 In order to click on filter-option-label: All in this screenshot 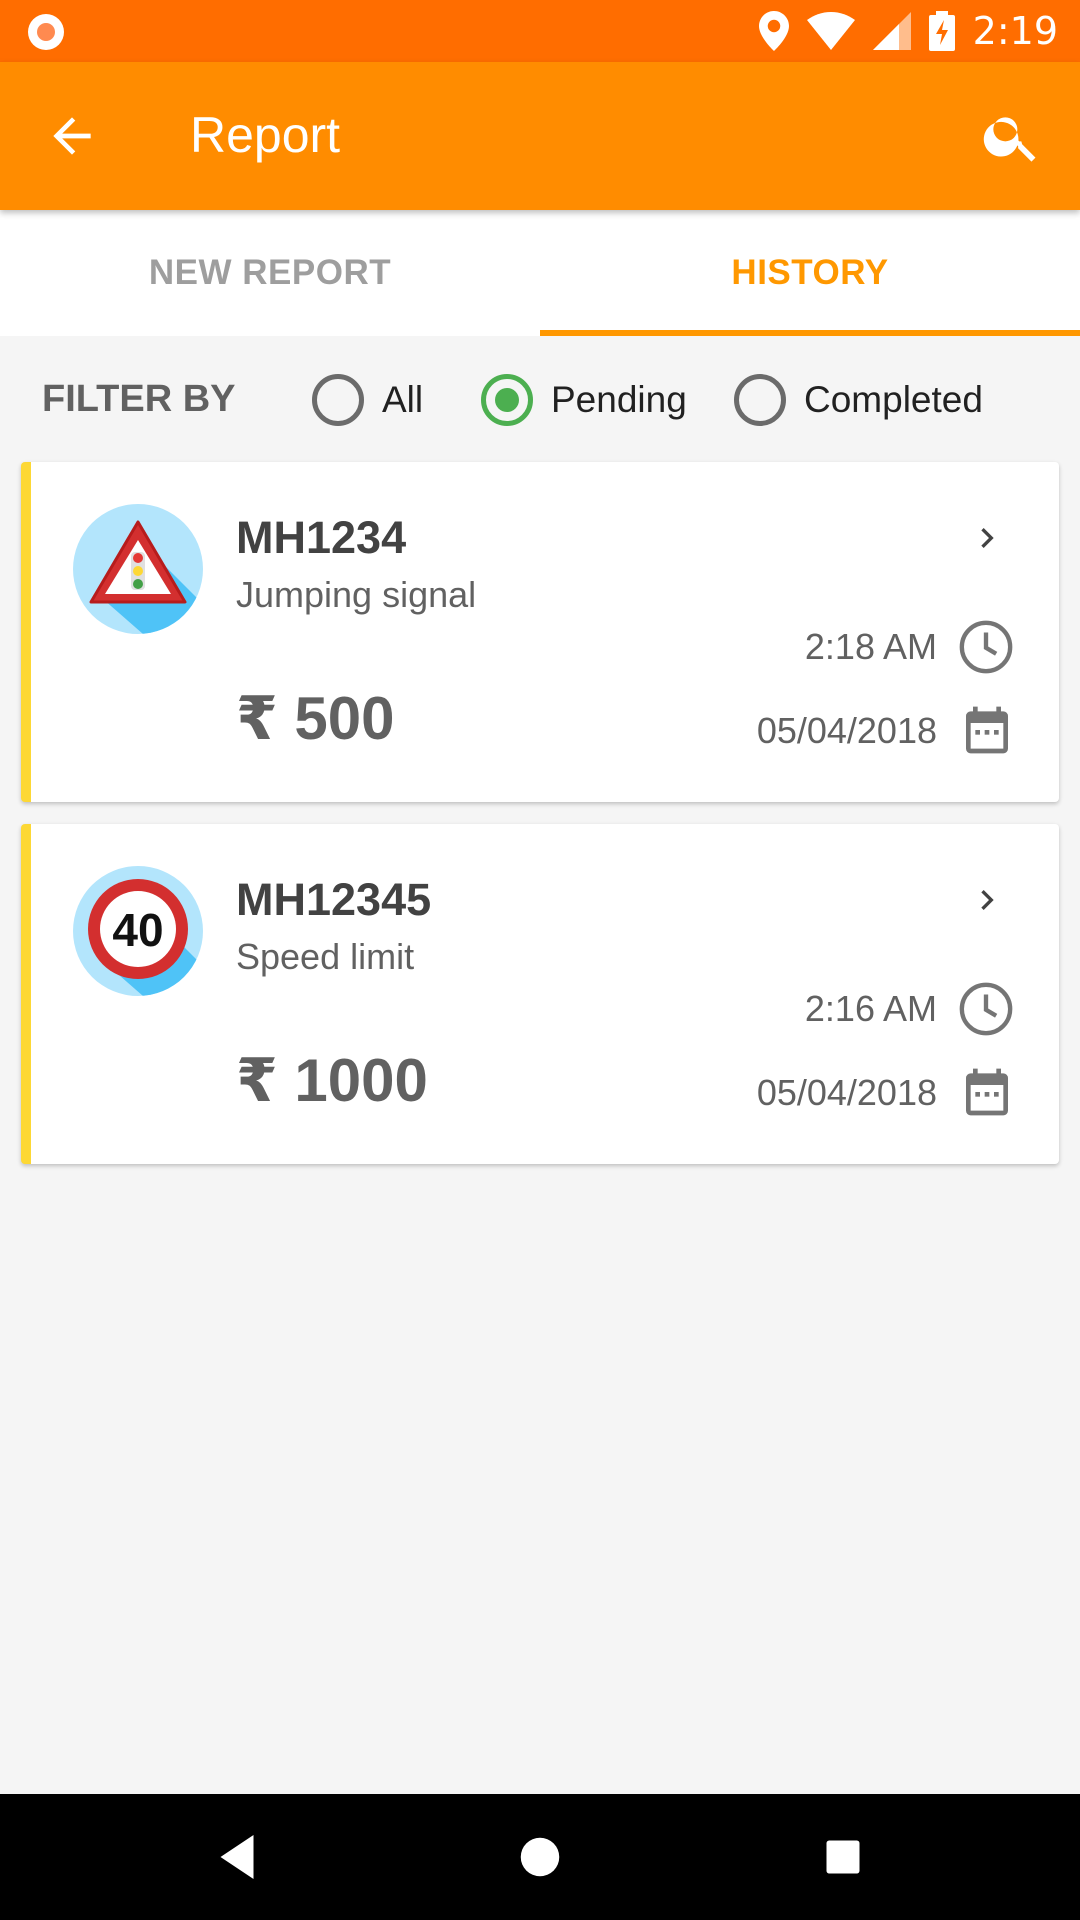, I will do `click(403, 399)`.